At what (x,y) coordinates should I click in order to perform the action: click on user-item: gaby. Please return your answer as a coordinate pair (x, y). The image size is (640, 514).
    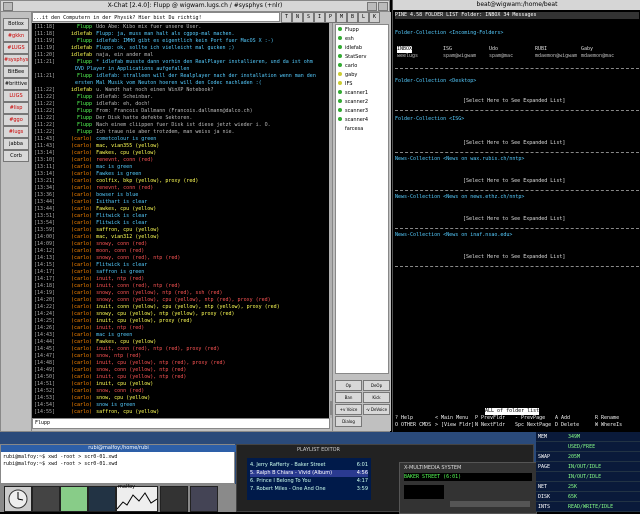
    Looking at the image, I should click on (347, 75).